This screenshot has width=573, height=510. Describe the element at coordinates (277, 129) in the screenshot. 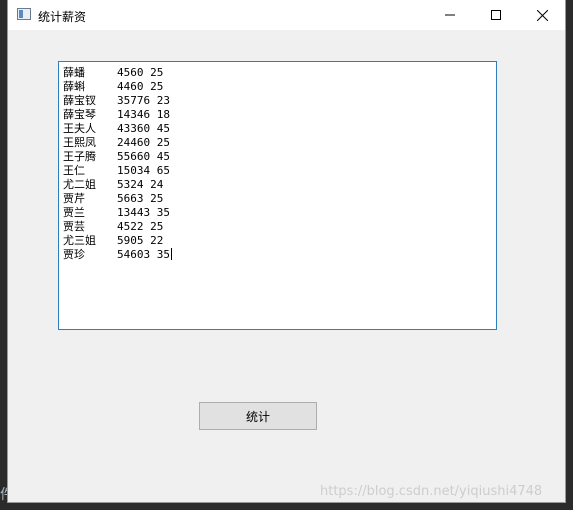

I see `text-line: 王夫人 43360 45` at that location.